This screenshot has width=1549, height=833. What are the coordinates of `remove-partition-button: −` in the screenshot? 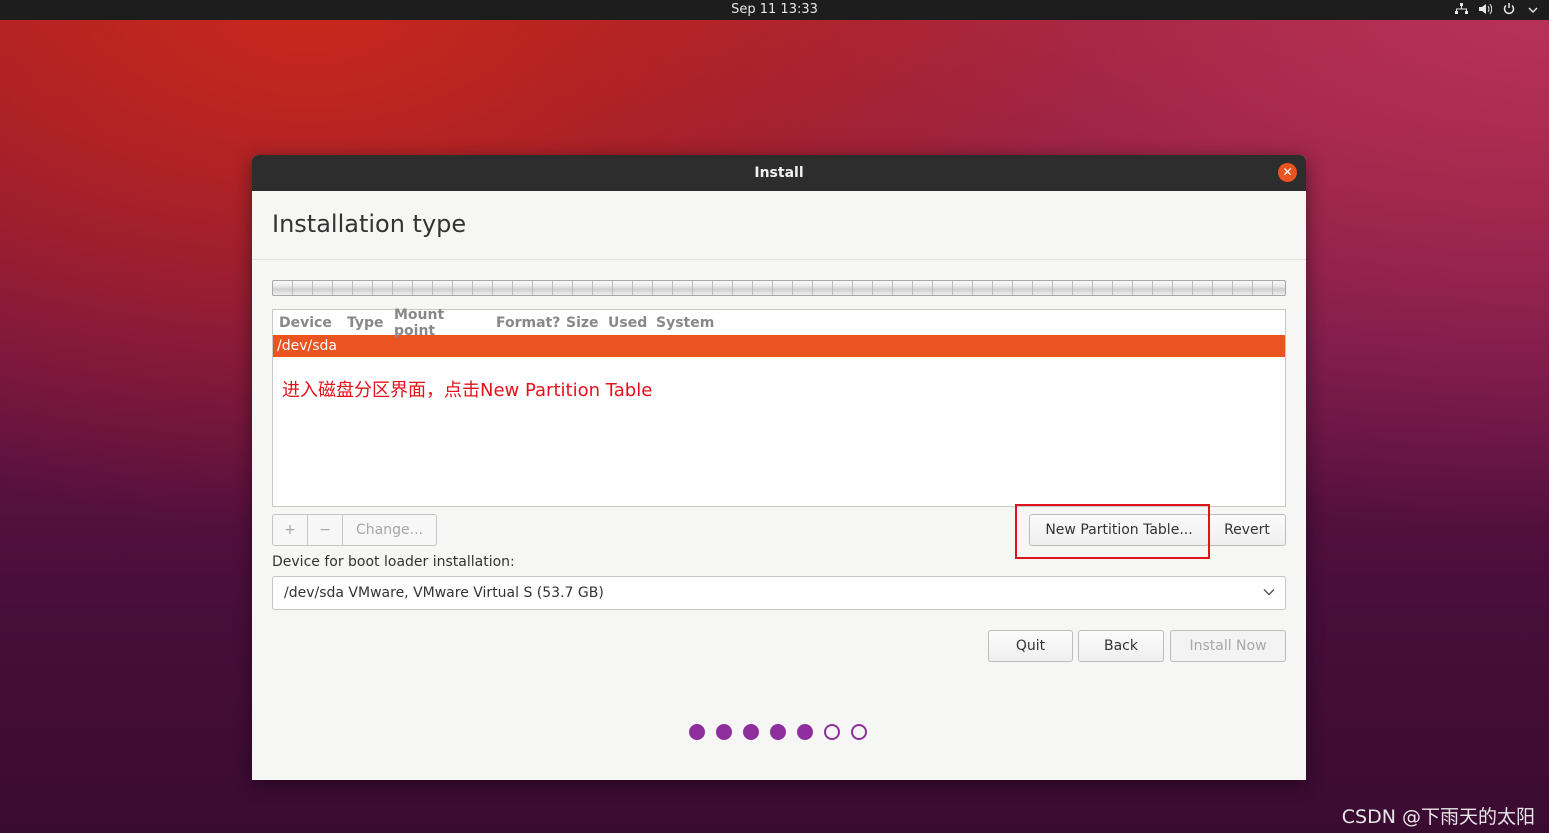 It's located at (325, 530).